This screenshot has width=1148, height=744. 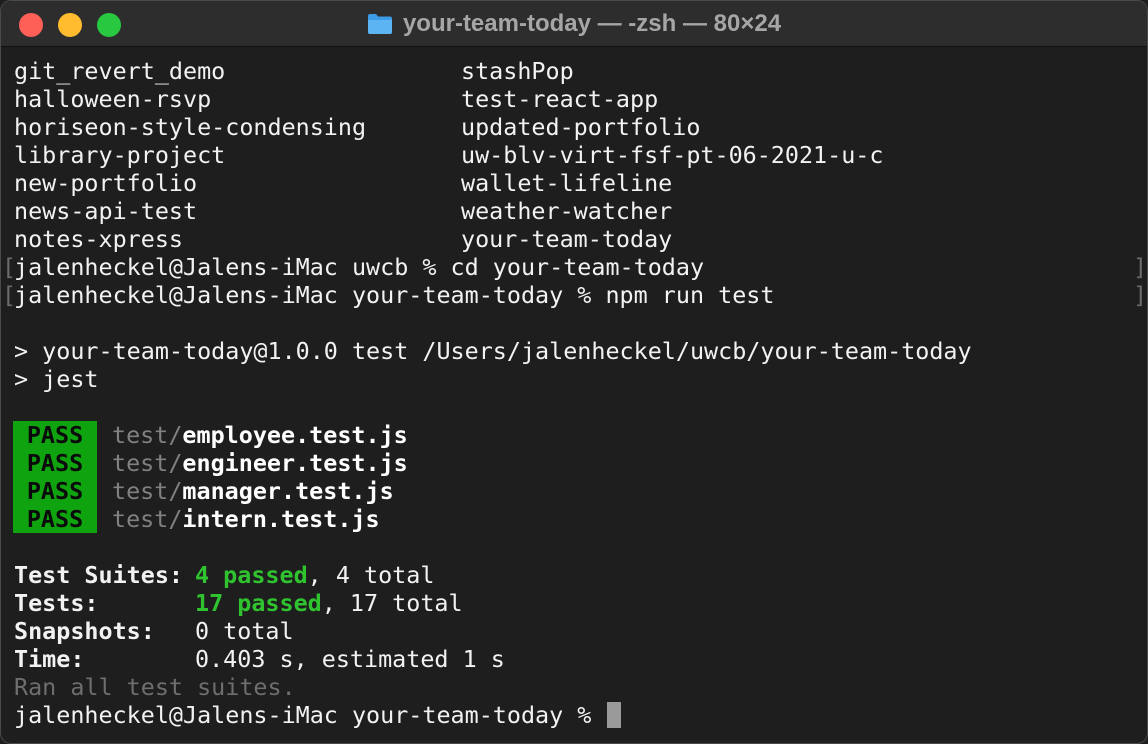 What do you see at coordinates (517, 71) in the screenshot?
I see `listing-item: stashPop` at bounding box center [517, 71].